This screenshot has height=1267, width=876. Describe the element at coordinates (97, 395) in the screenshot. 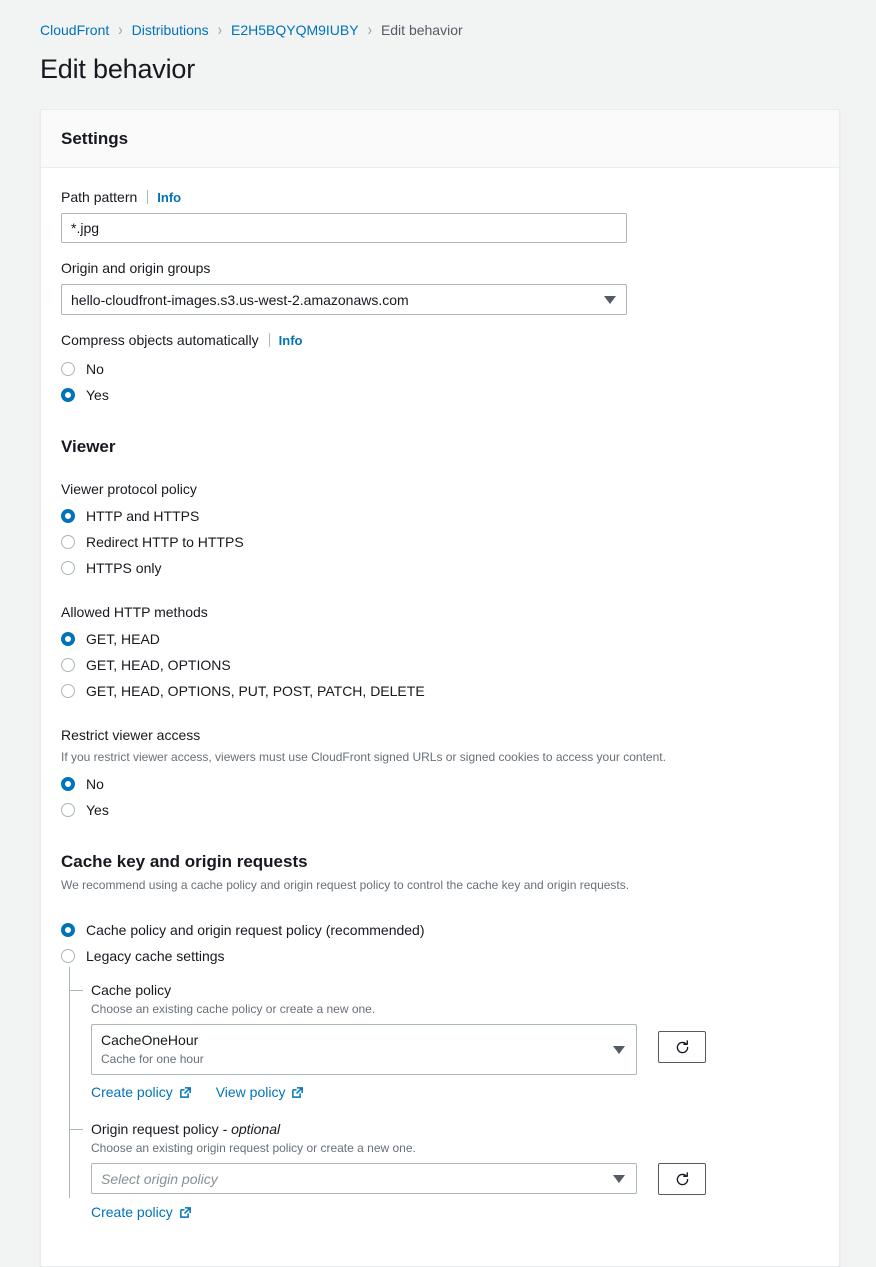

I see `compress-option-yes-label: Yes` at that location.